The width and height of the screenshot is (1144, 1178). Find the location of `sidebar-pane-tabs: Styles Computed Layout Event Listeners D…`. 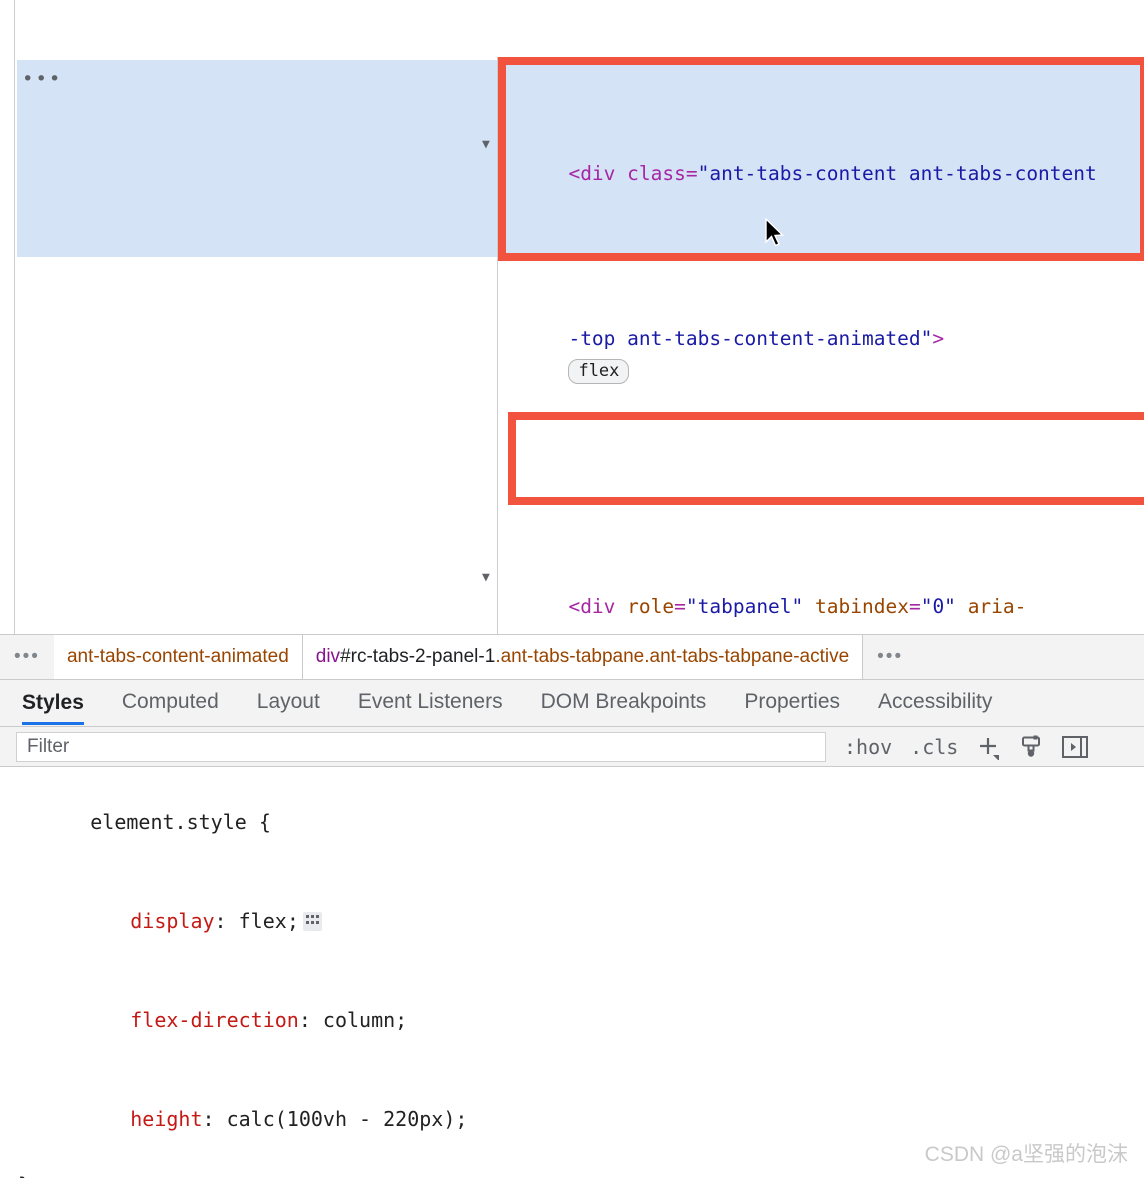

sidebar-pane-tabs: Styles Computed Layout Event Listeners D… is located at coordinates (572, 703).